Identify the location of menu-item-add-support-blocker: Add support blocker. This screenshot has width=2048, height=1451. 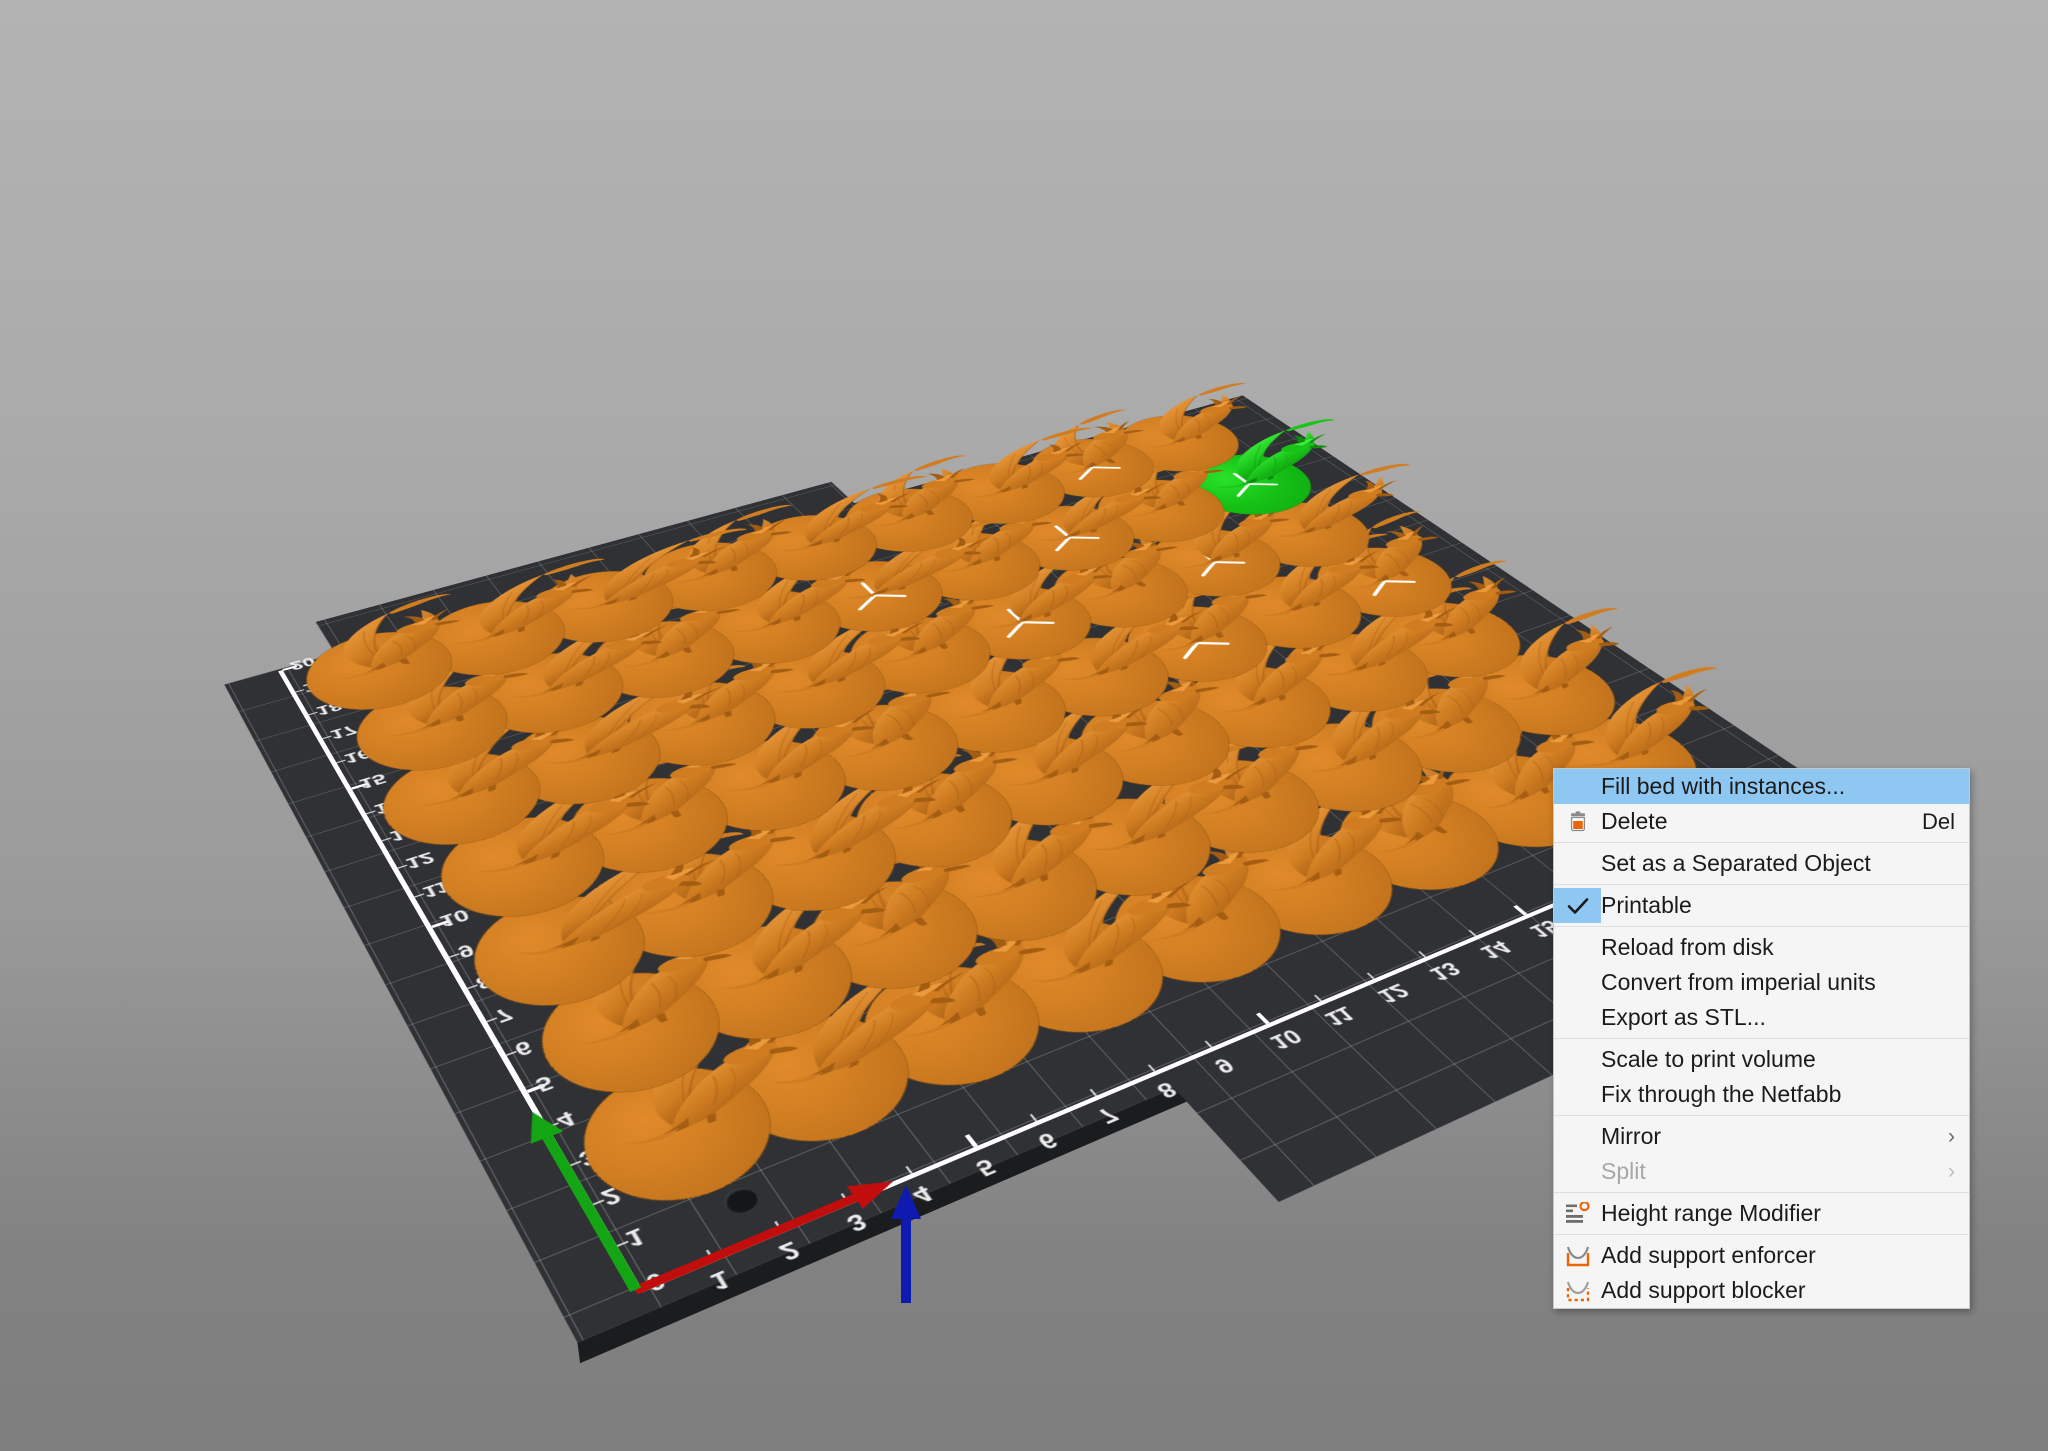
(1761, 1290).